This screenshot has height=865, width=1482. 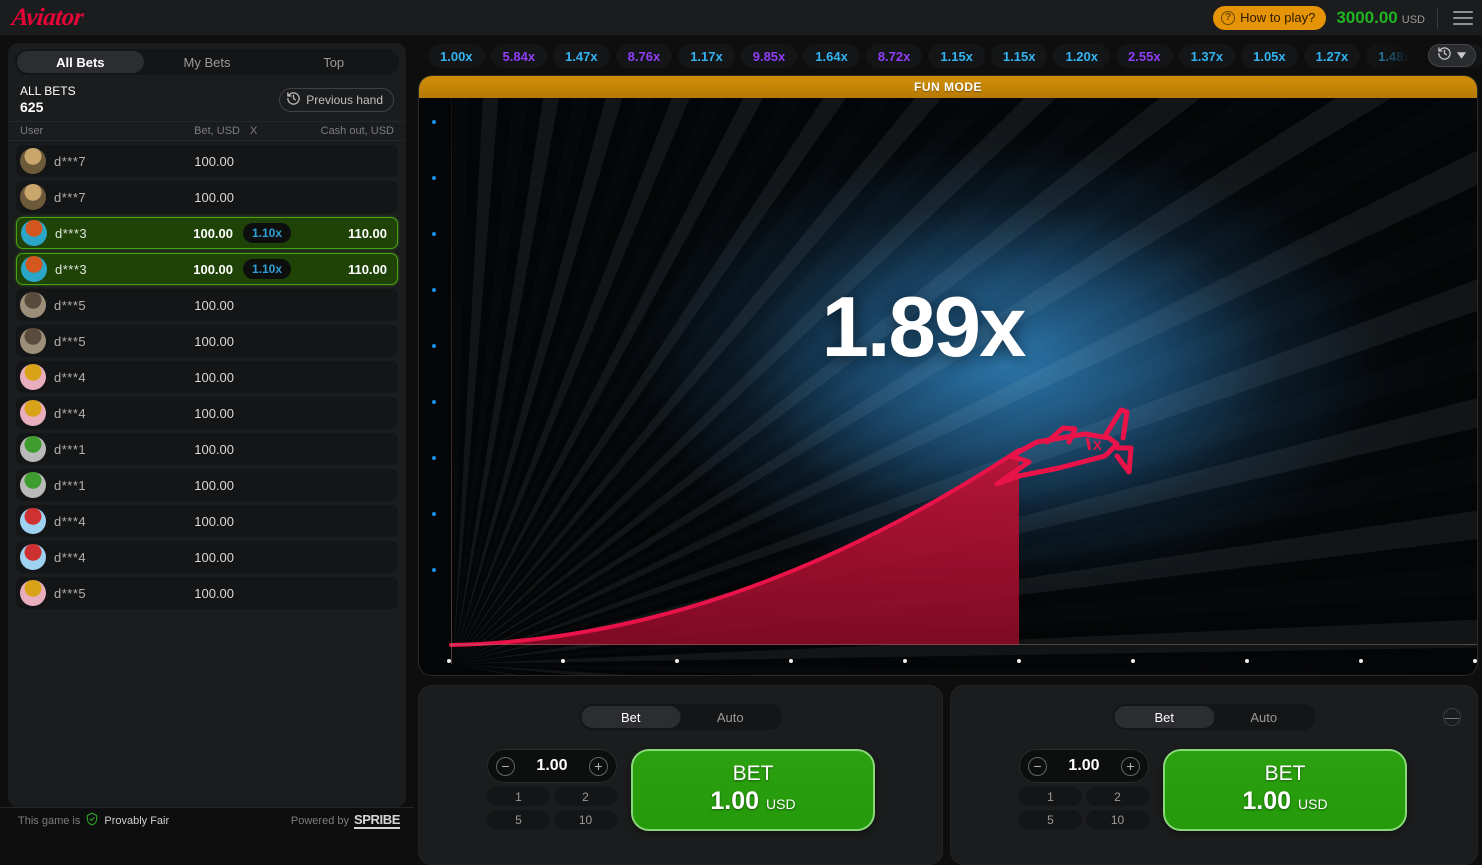 What do you see at coordinates (706, 56) in the screenshot?
I see `history-multiplier-chip: 1.17x` at bounding box center [706, 56].